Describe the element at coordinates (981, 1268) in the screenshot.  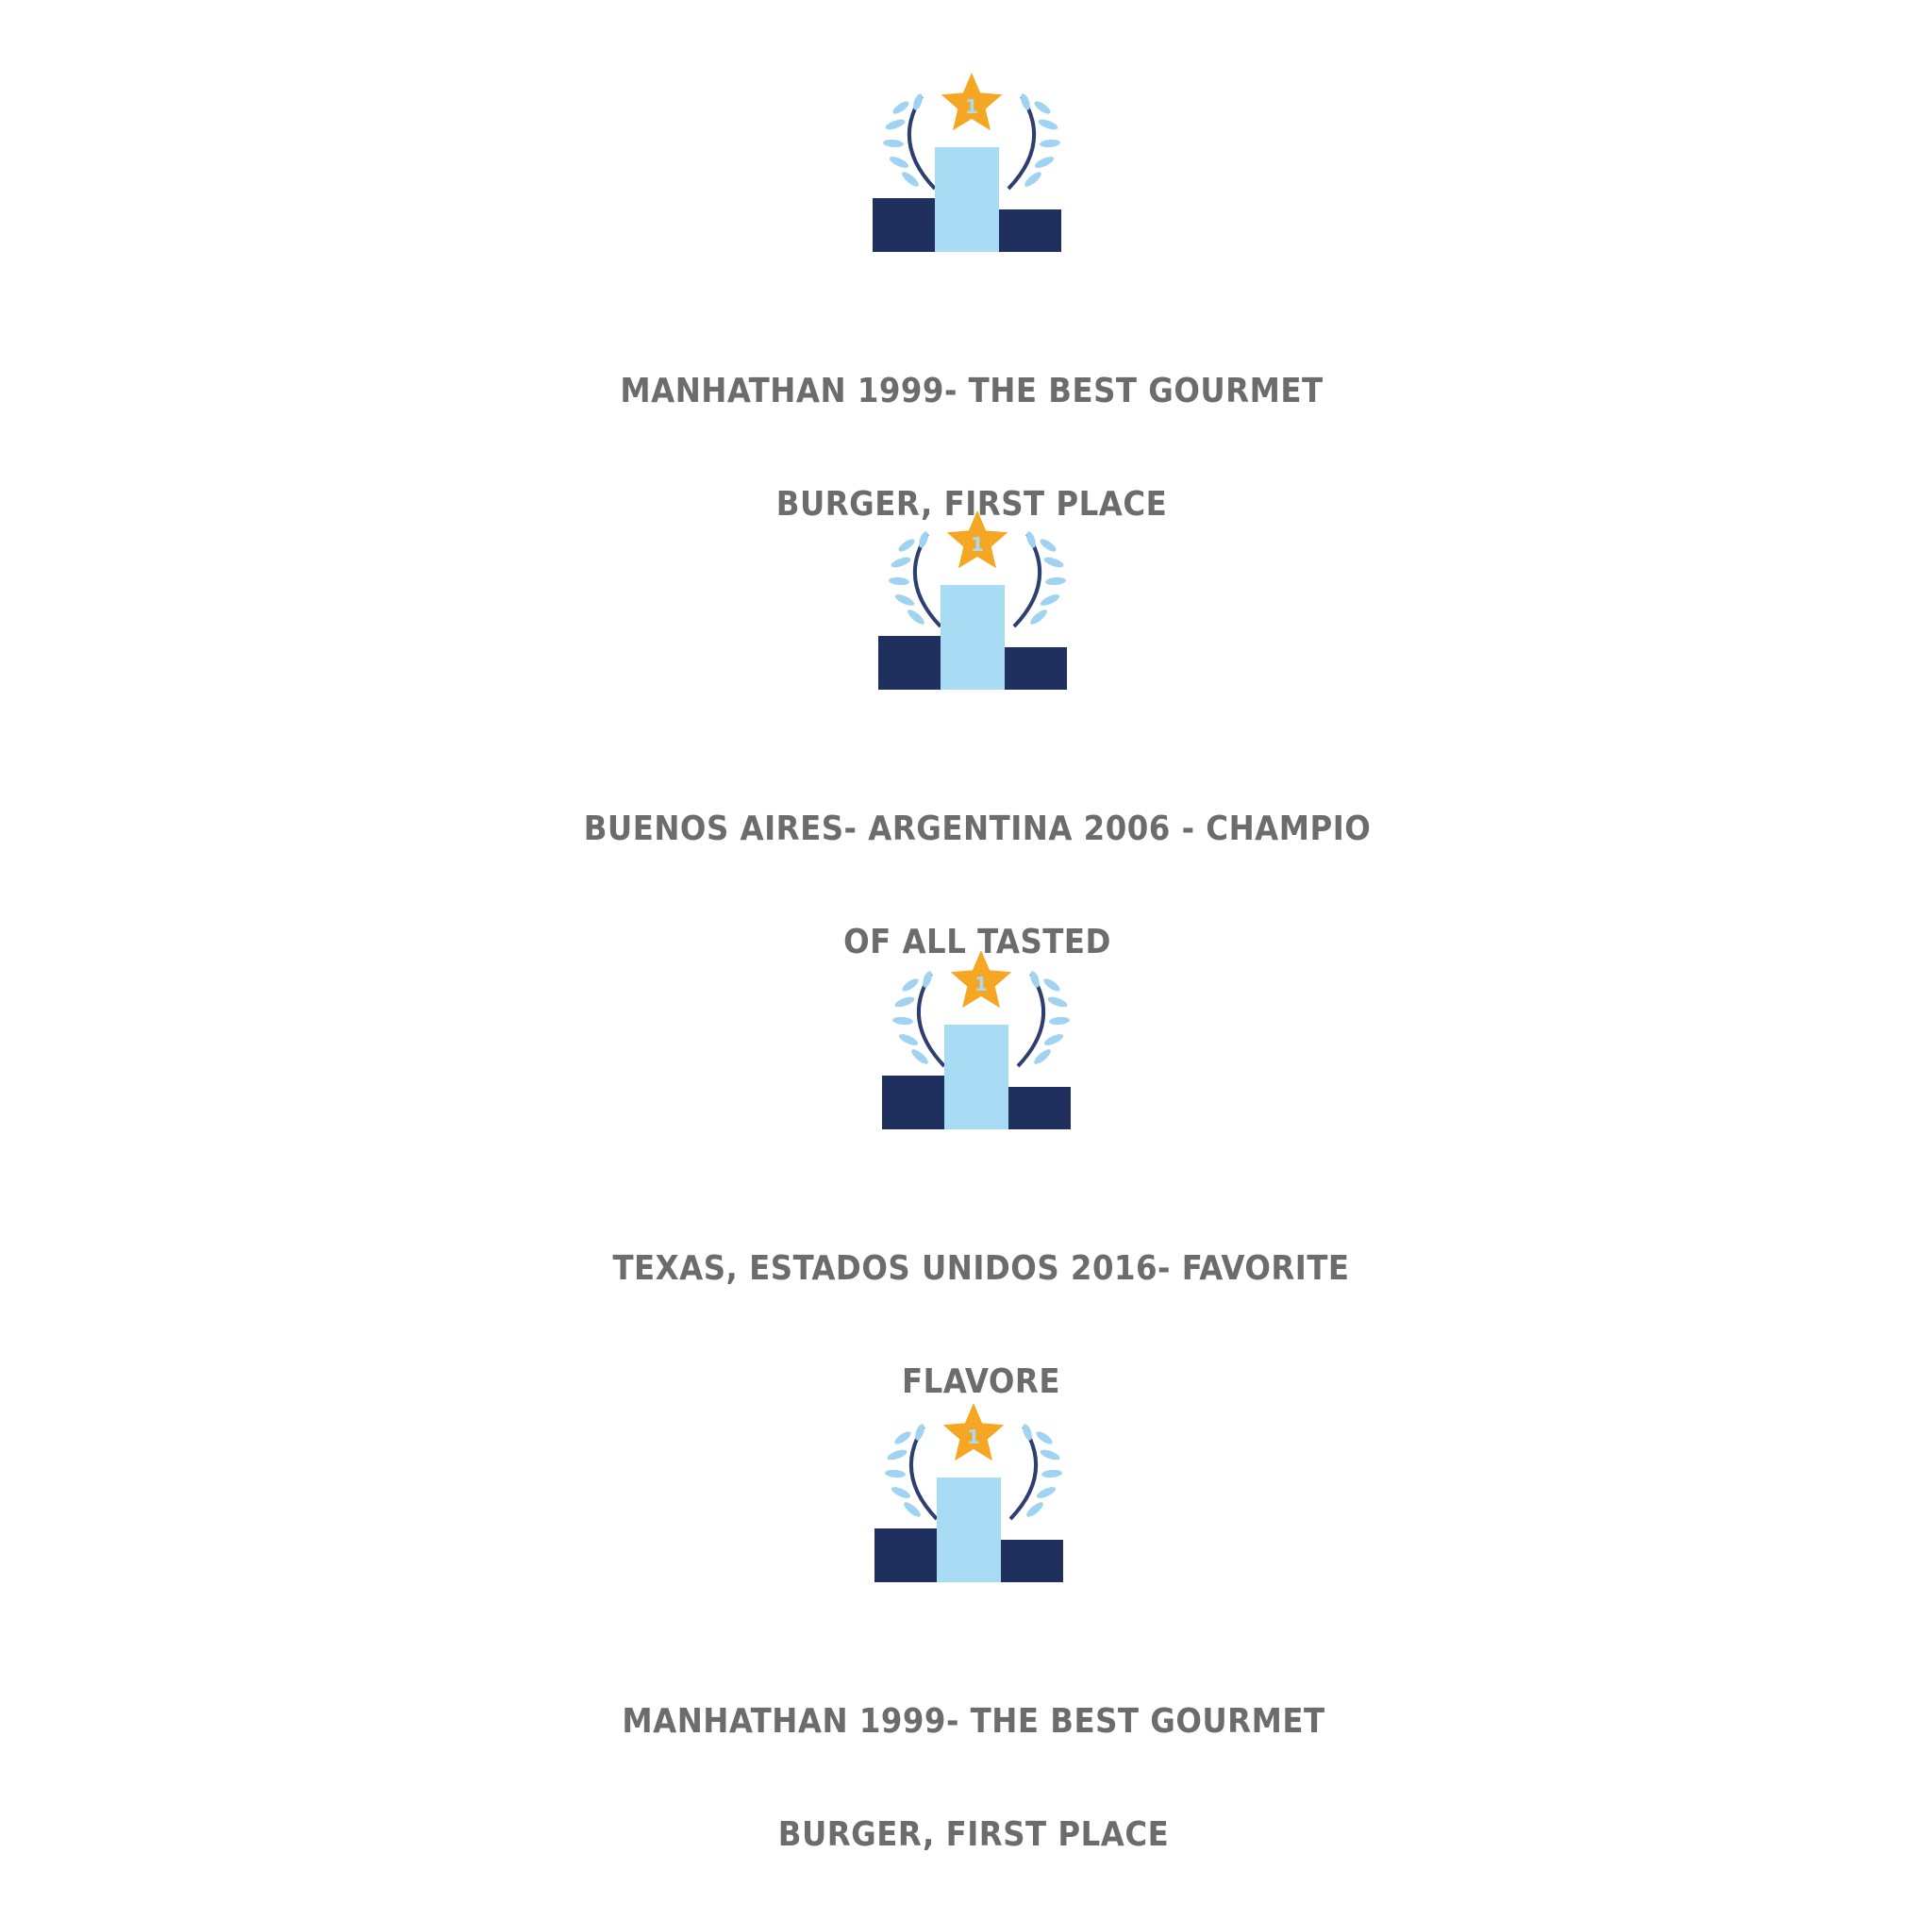
I see `award-caption-line-1: TEXAS, ESTADOS UNIDOS 2016- FAVORITE` at that location.